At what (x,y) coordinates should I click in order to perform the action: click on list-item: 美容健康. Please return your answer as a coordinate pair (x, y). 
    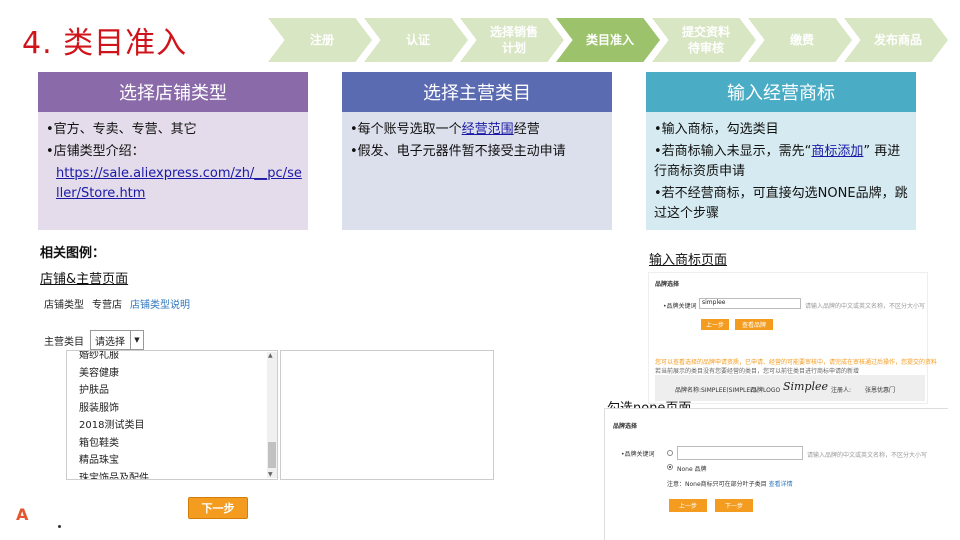
    Looking at the image, I should click on (172, 374).